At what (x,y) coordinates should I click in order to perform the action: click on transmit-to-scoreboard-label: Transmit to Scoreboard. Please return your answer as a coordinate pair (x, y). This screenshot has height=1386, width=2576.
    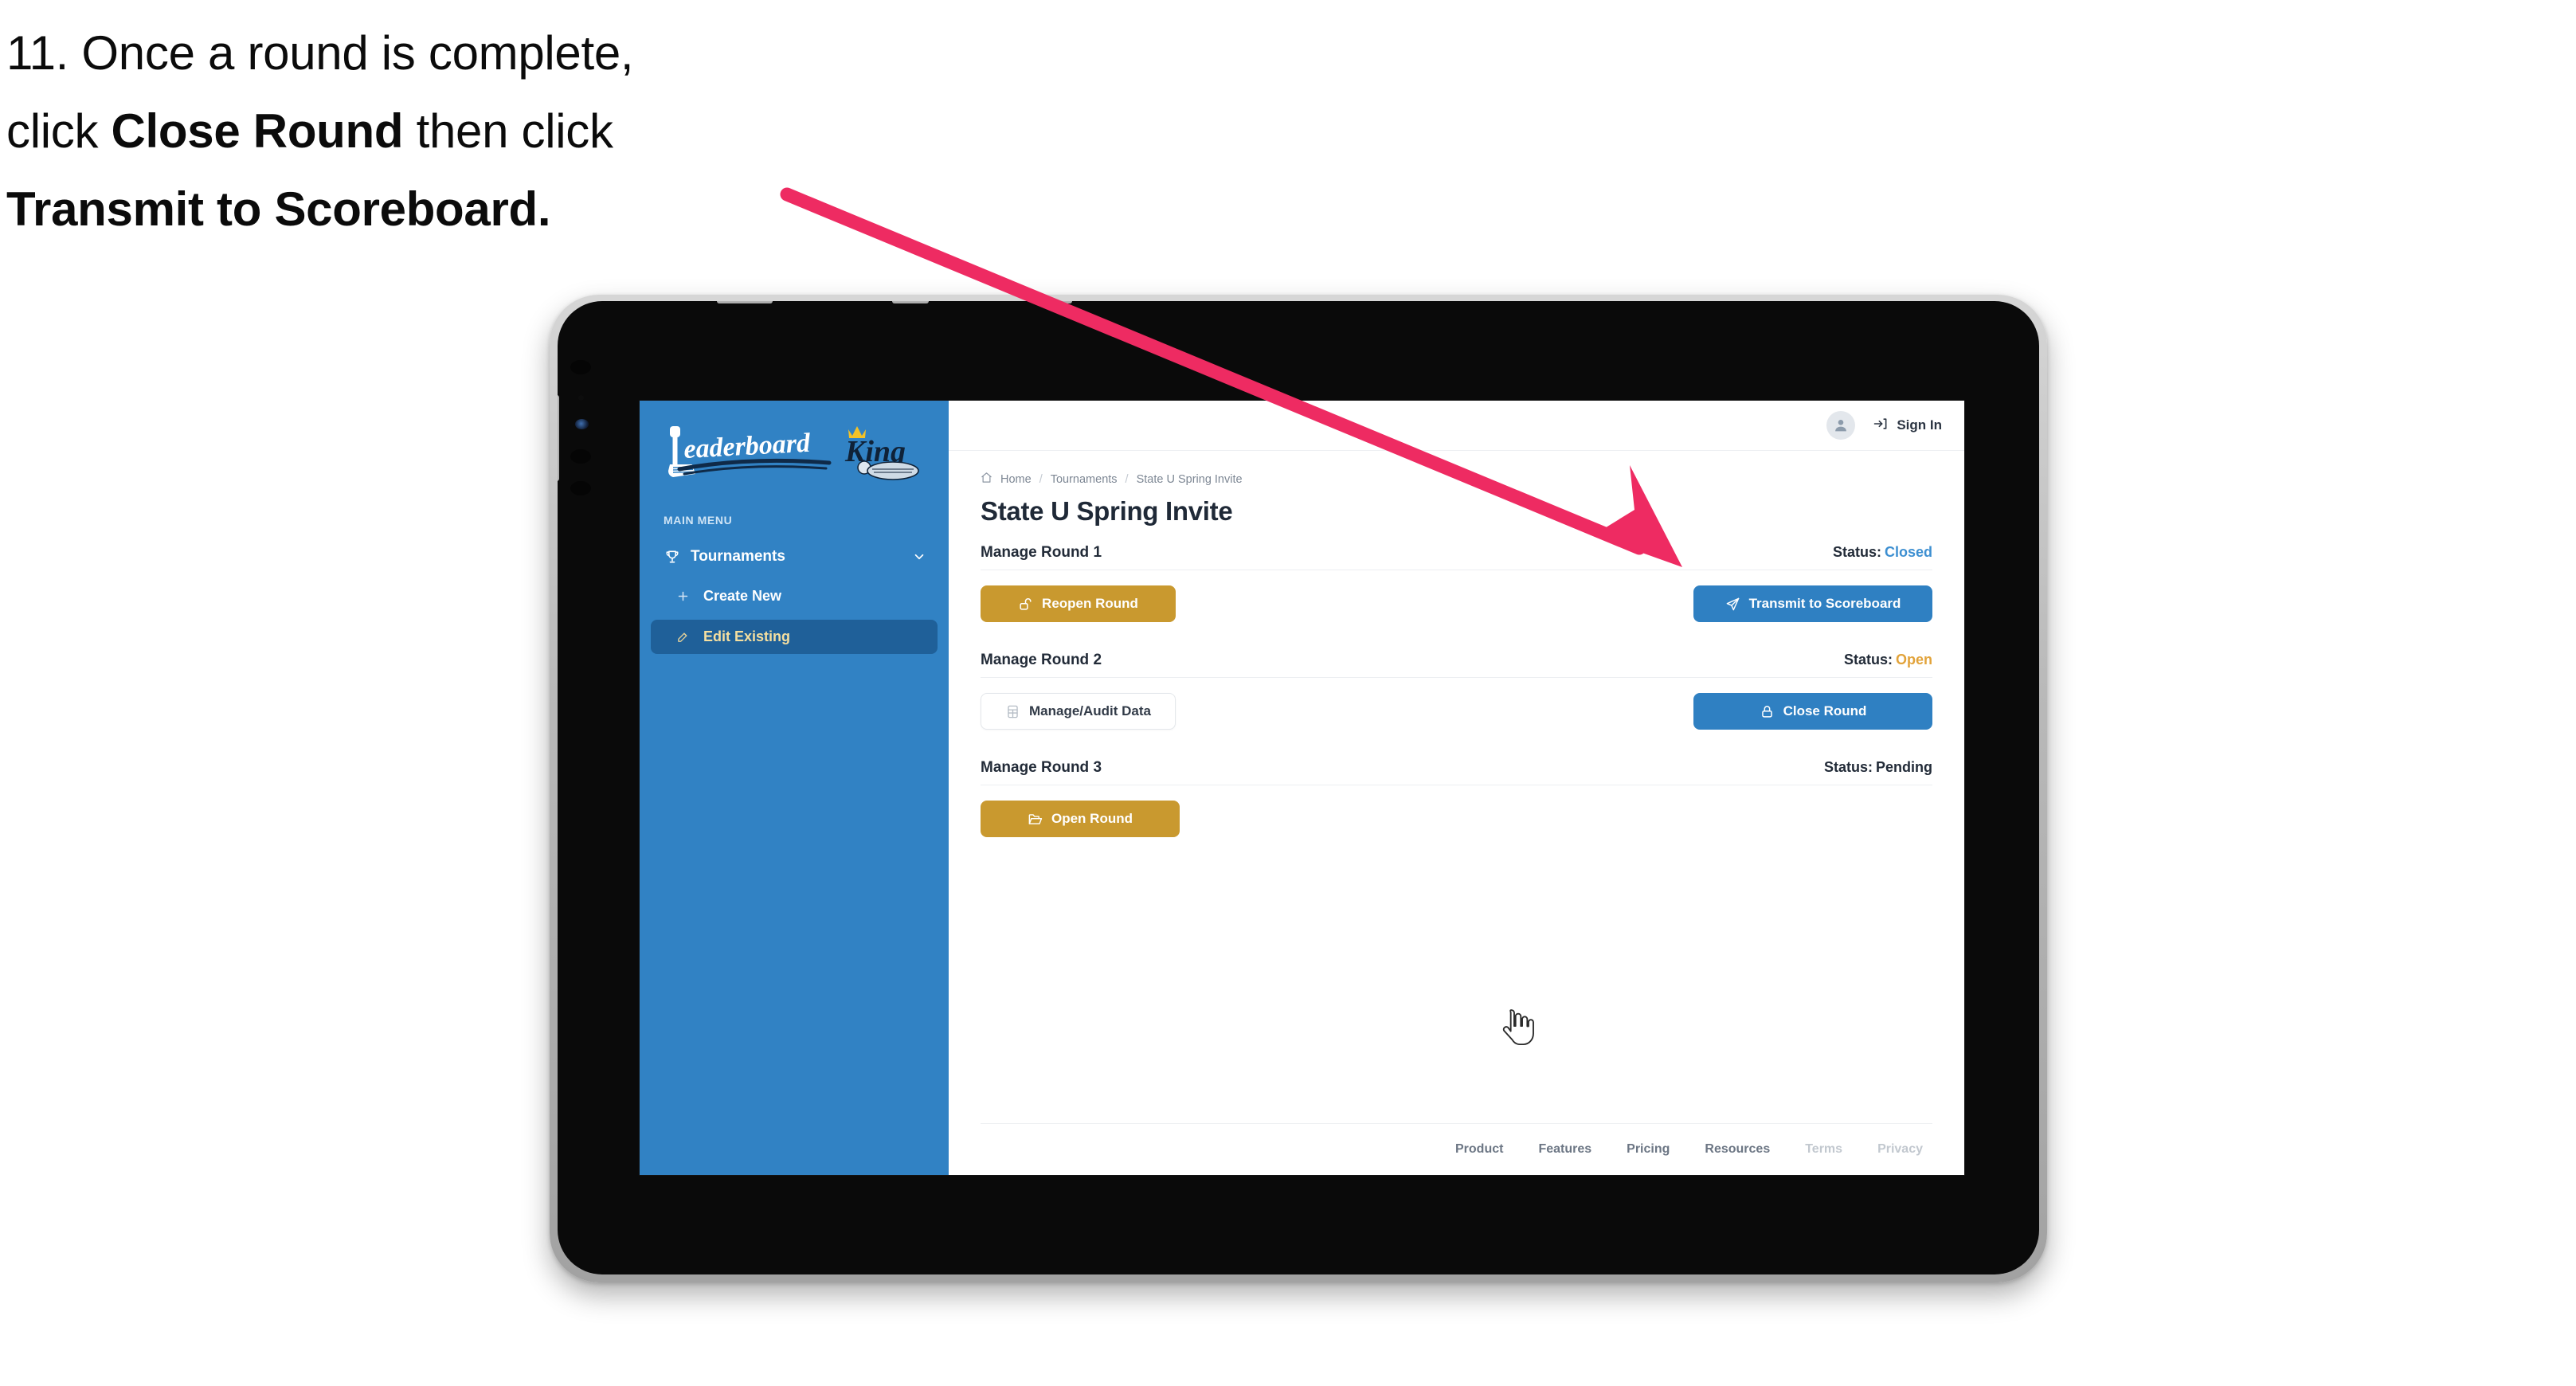
    Looking at the image, I should click on (1824, 603).